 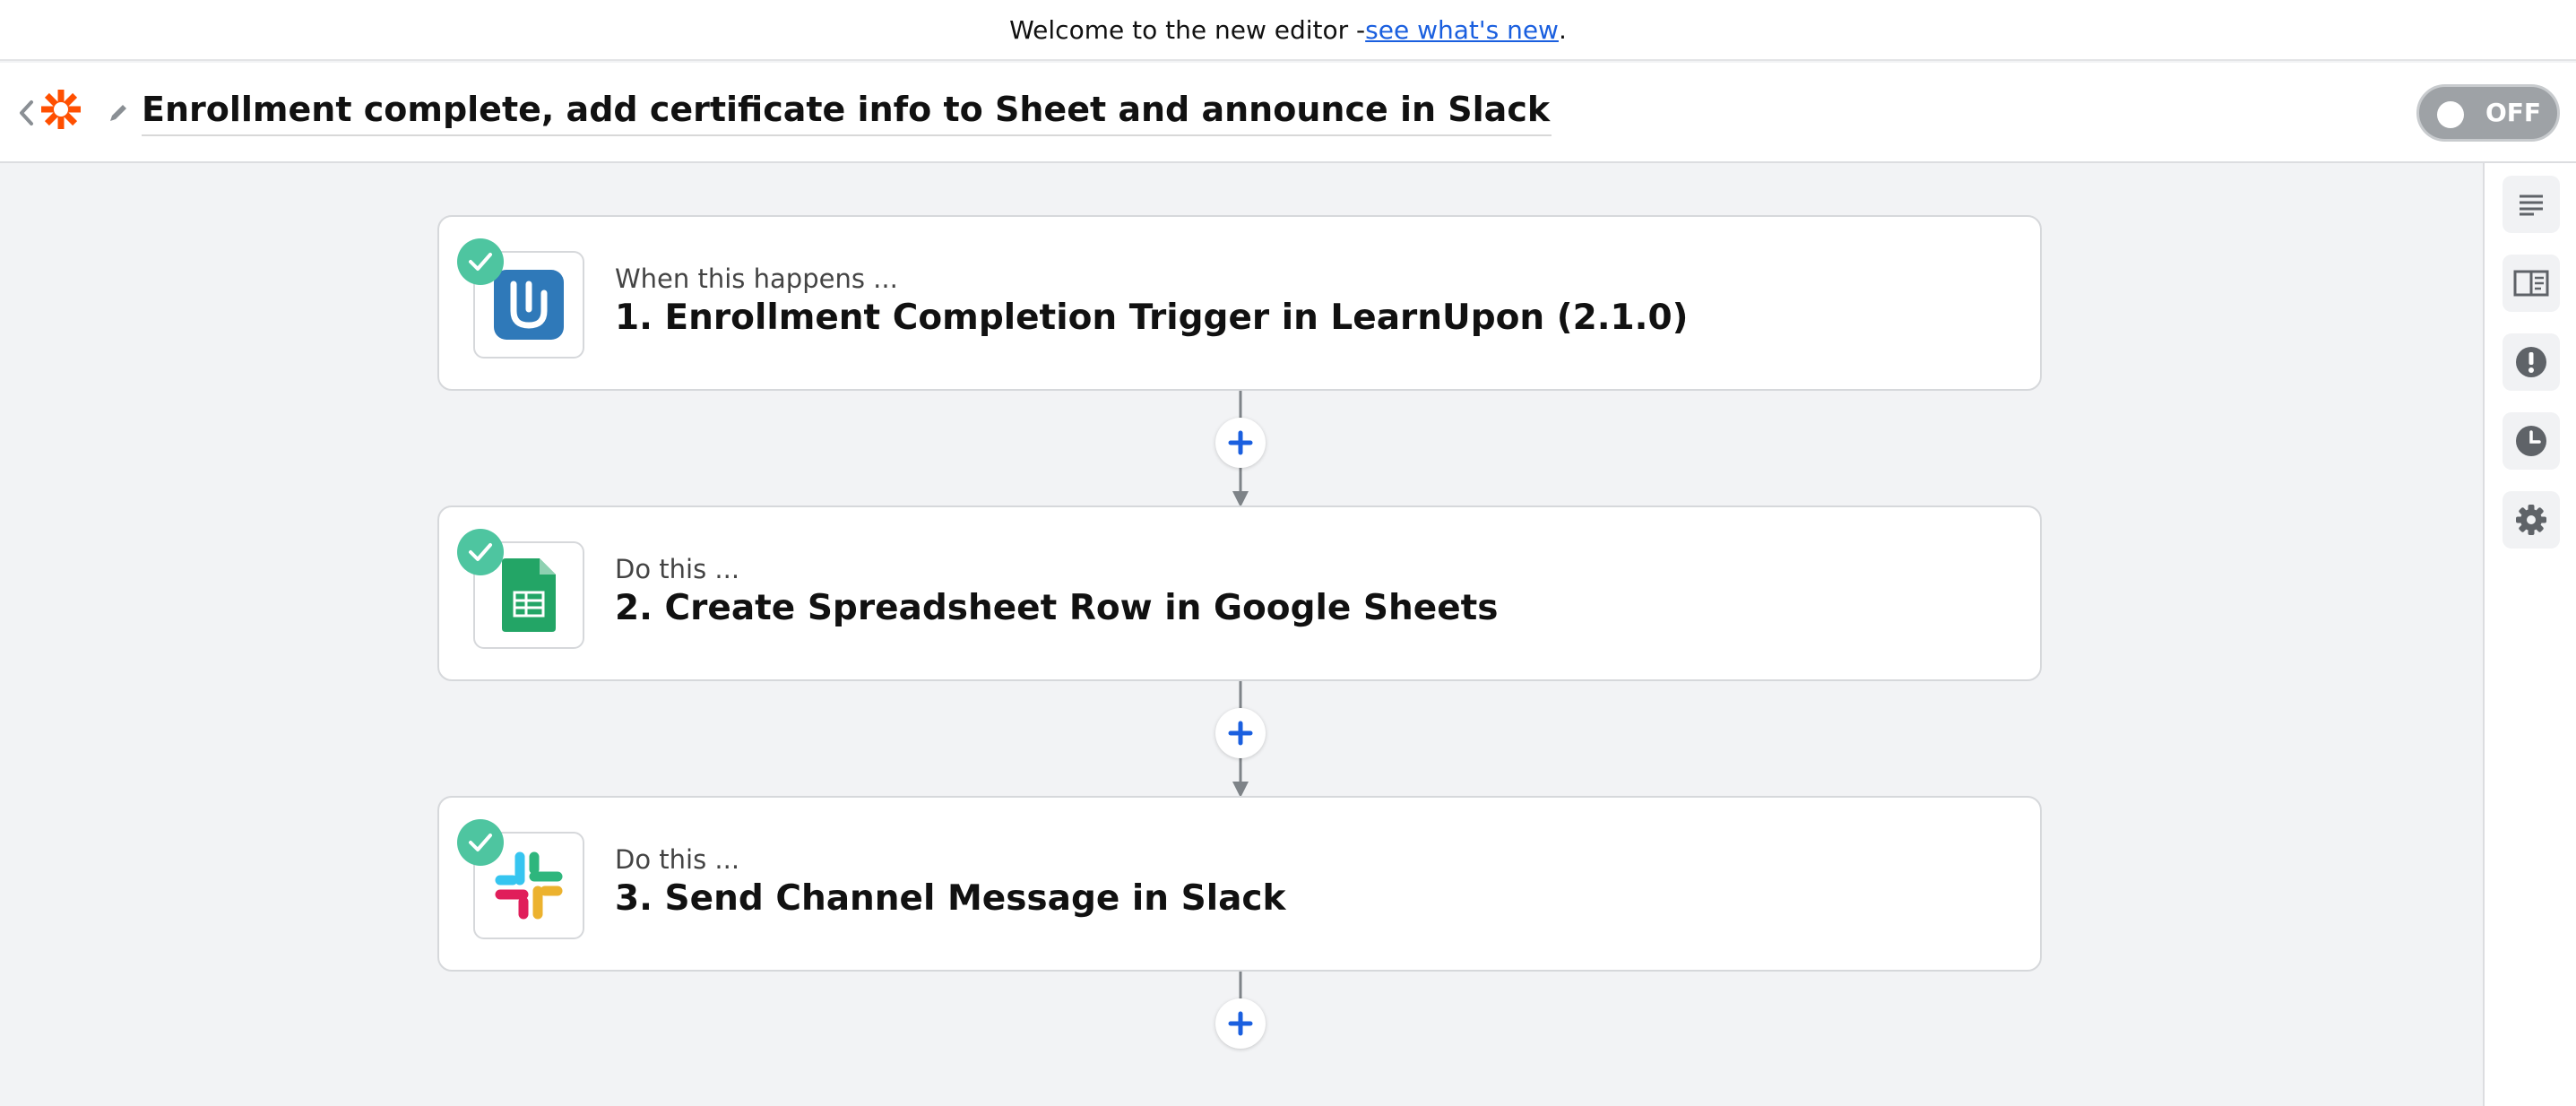 I want to click on alerts-button, so click(x=2531, y=362).